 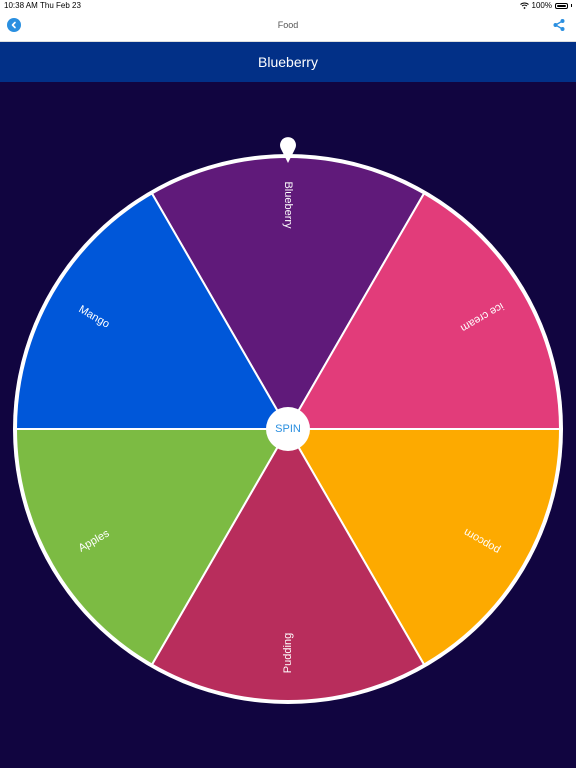 What do you see at coordinates (60, 5) in the screenshot?
I see `status-date: Thu Feb 23` at bounding box center [60, 5].